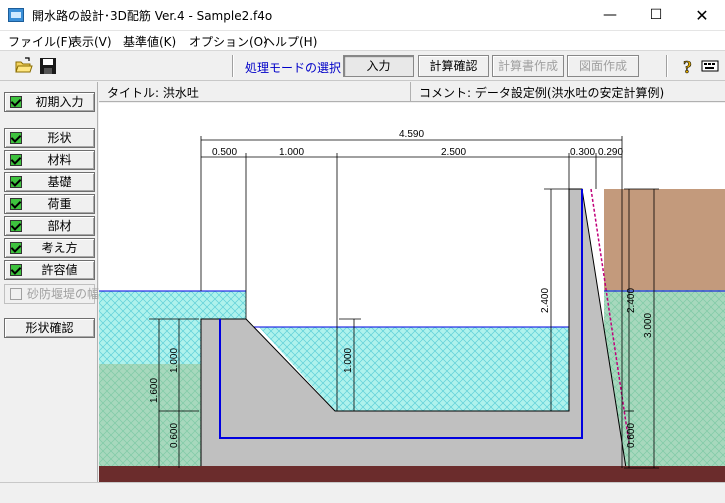  Describe the element at coordinates (49, 282) in the screenshot. I see `sidebar: 初期入力 形状 材料 基礎 荷重 部材 考え方 許容値 砂防堰堤の幅 形状確認` at that location.